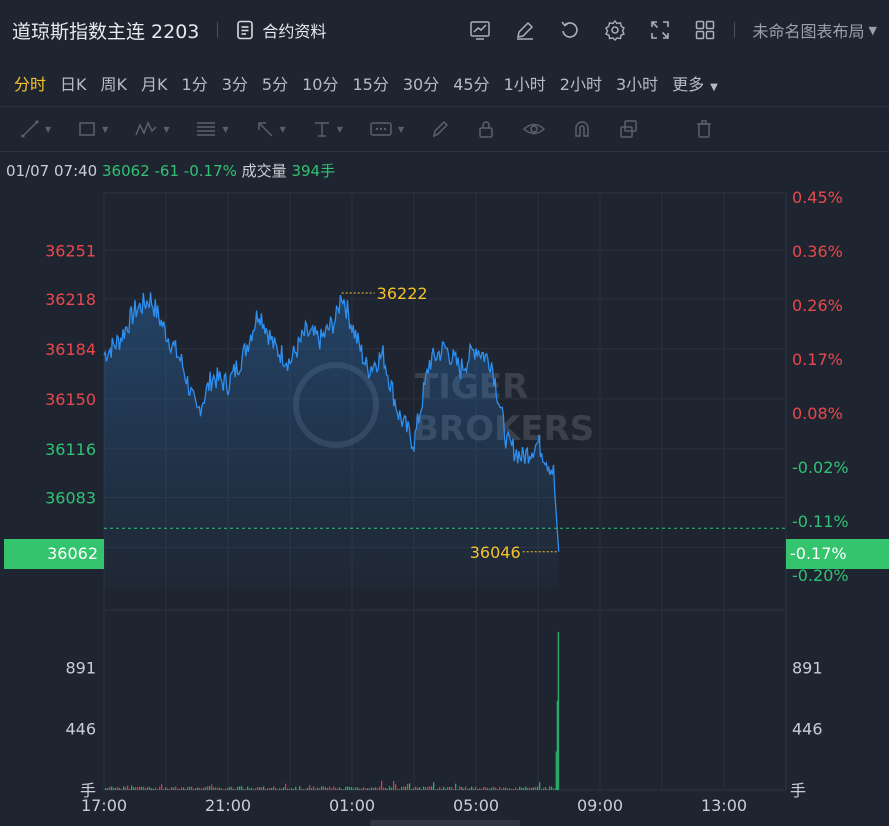 Image resolution: width=889 pixels, height=826 pixels. I want to click on time-axis-label-3: 05:00, so click(476, 805).